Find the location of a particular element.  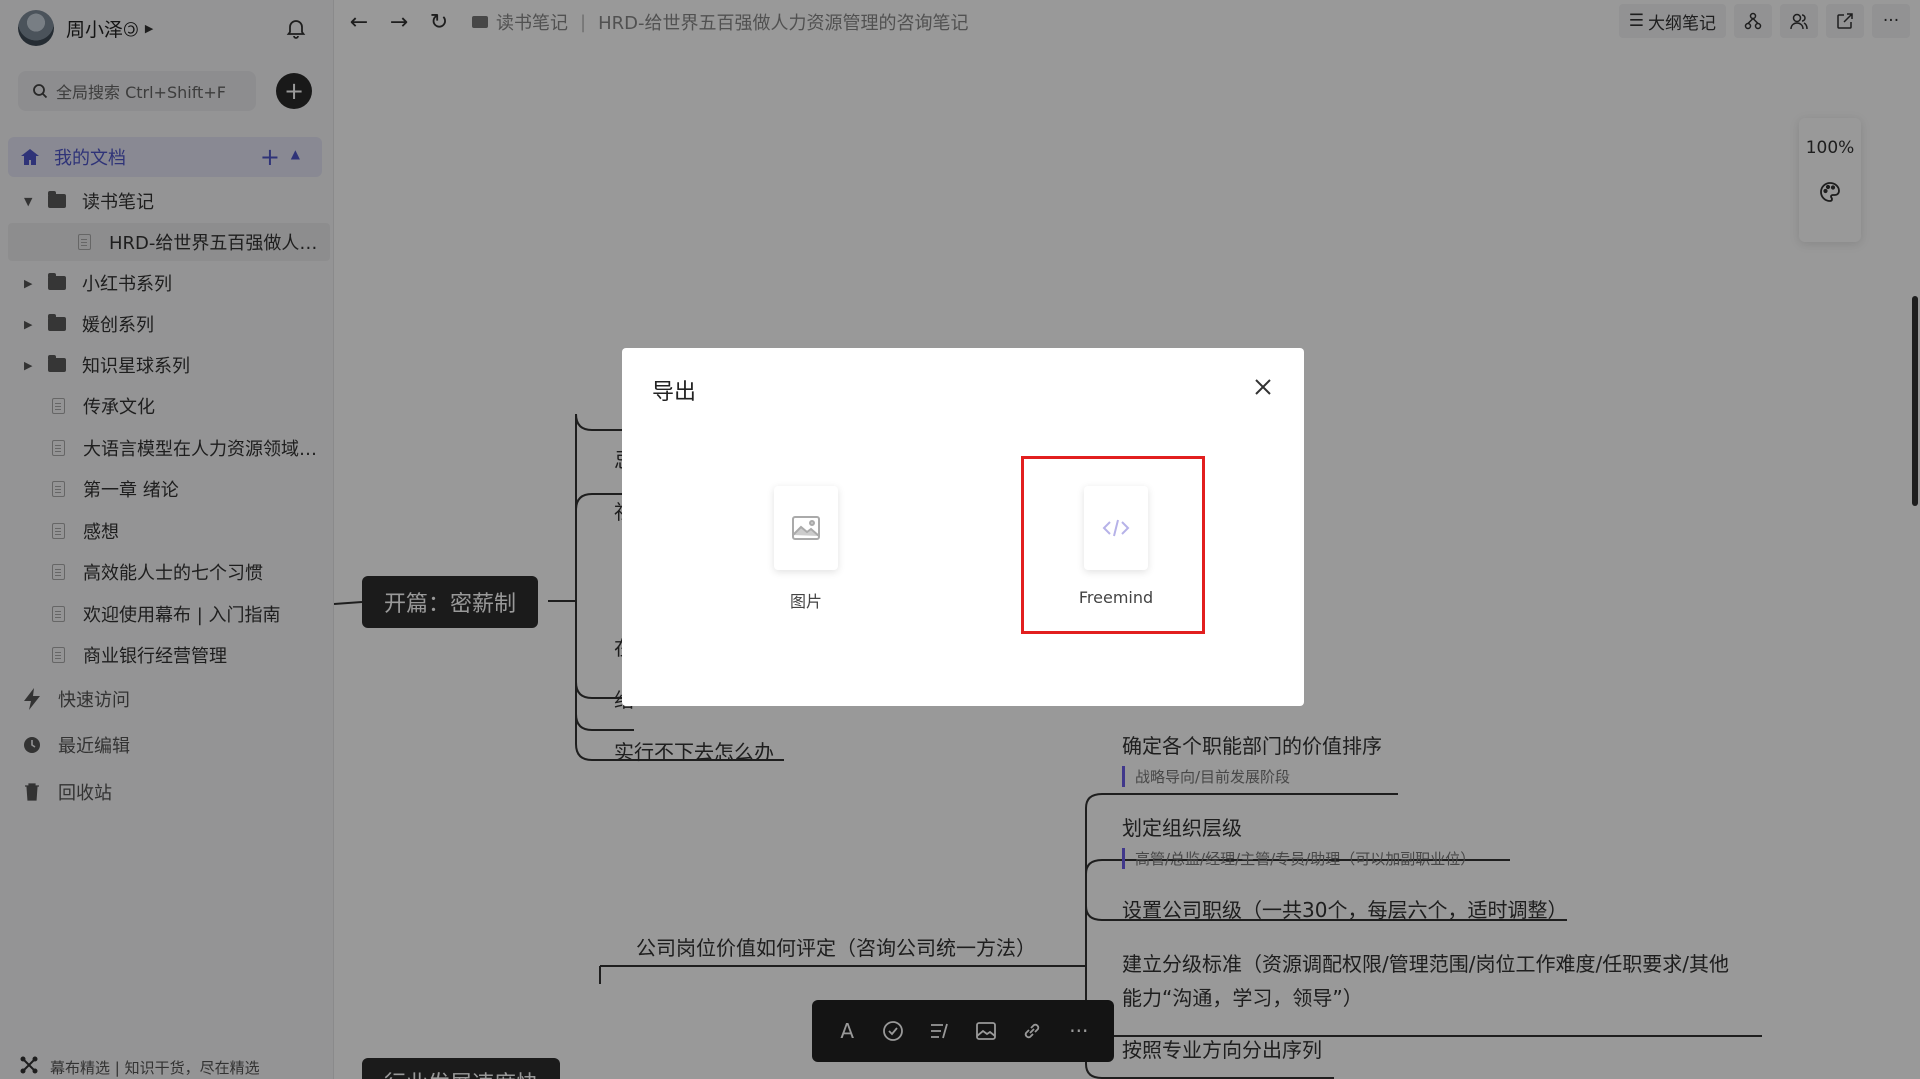

image-icon is located at coordinates (806, 528).